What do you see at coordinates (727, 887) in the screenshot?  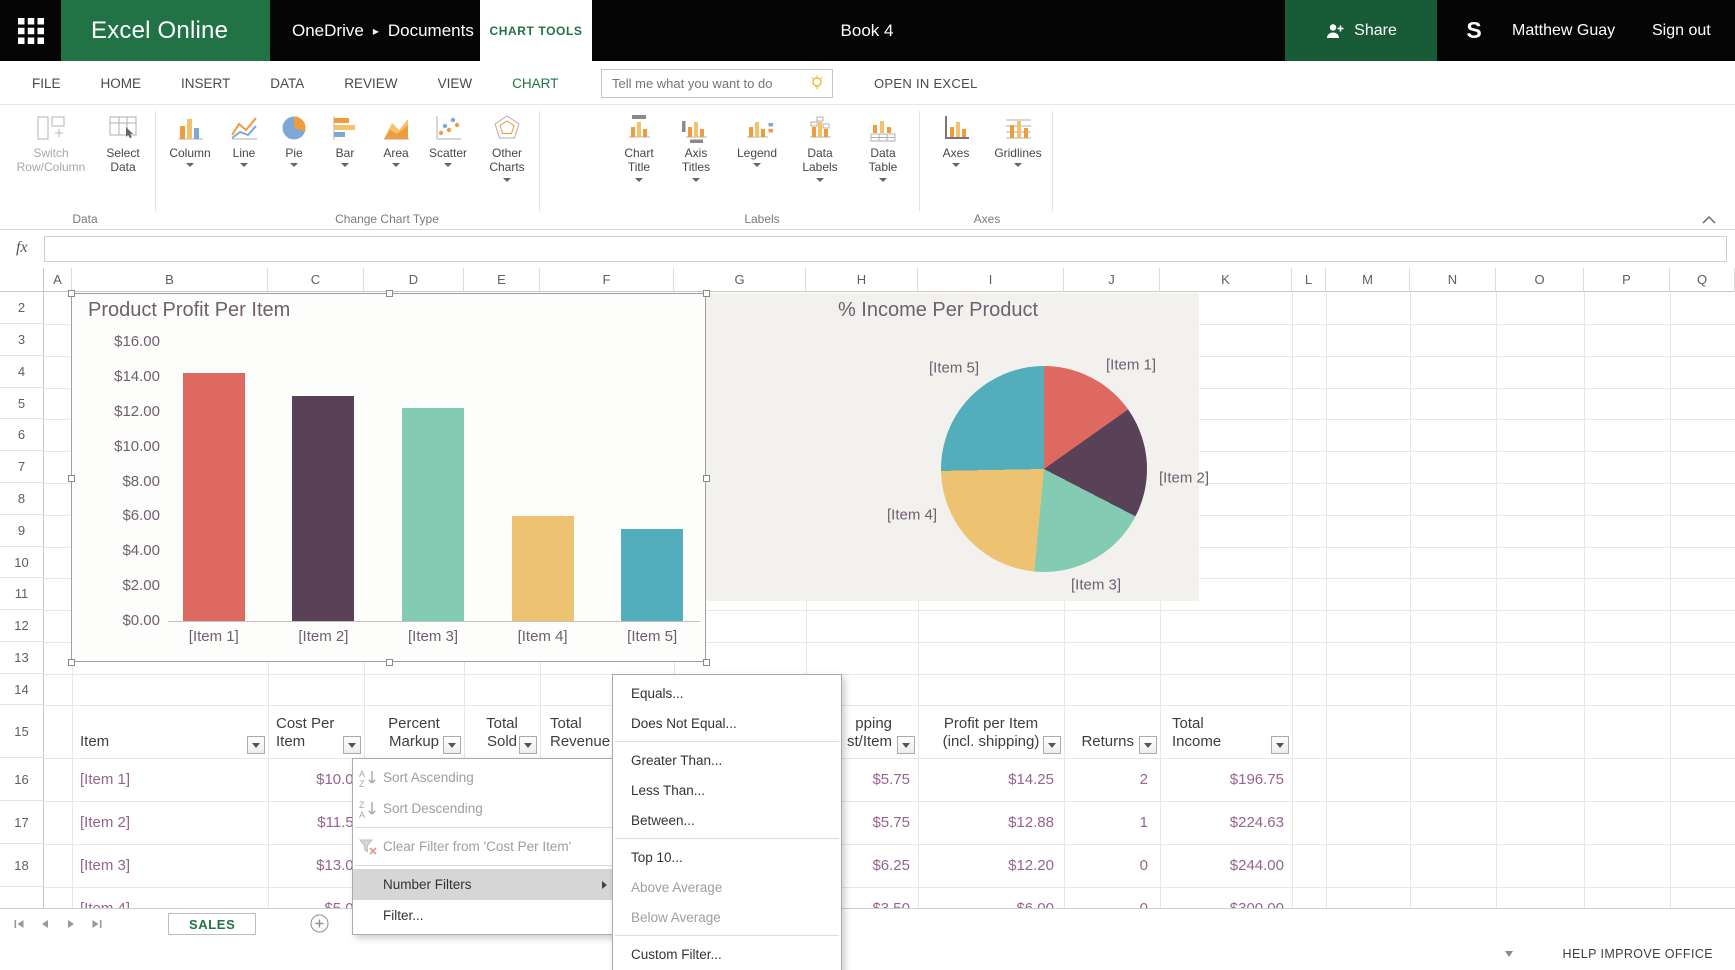 I see `menu-item-above-average: Above Average` at bounding box center [727, 887].